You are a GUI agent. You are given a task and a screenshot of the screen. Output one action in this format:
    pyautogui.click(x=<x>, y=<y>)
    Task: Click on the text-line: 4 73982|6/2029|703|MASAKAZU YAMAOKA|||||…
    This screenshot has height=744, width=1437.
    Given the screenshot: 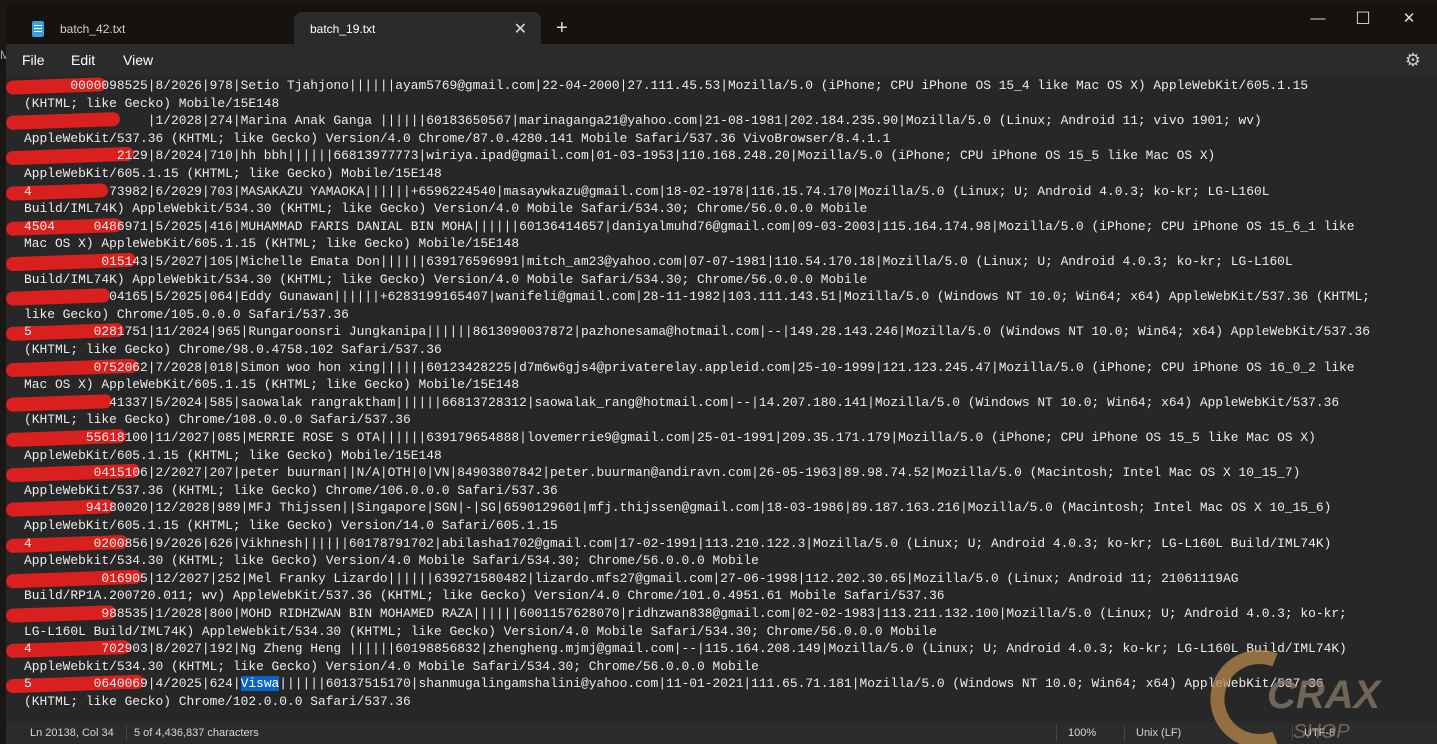 What is the action you would take?
    pyautogui.click(x=647, y=191)
    